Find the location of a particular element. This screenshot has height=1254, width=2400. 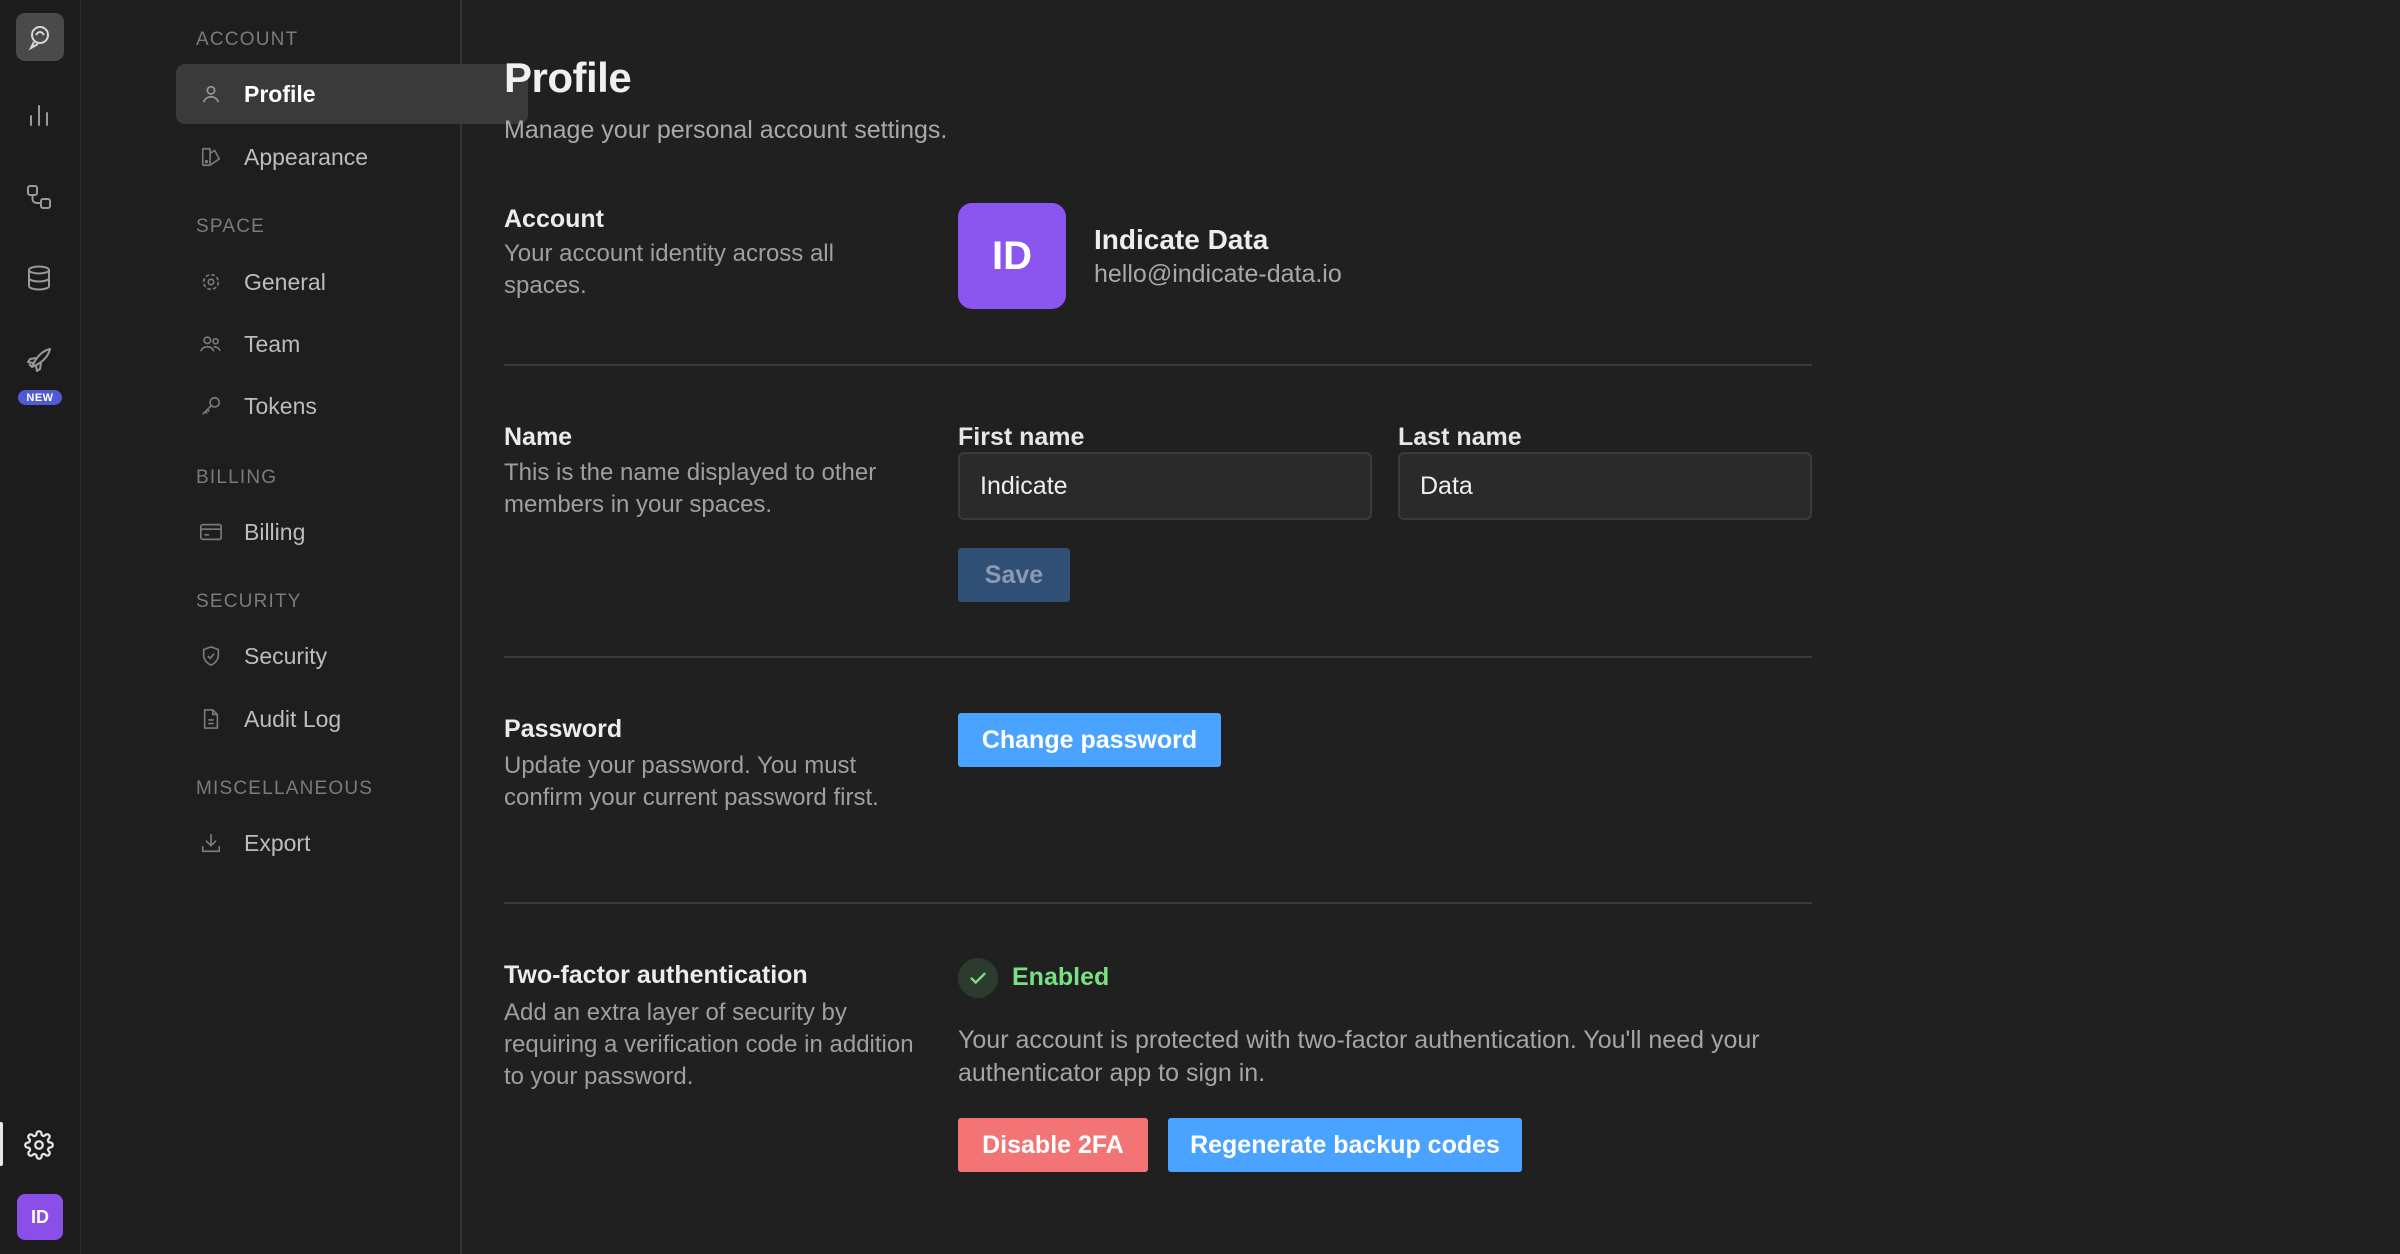

twofa-status: Enabled is located at coordinates (1061, 977).